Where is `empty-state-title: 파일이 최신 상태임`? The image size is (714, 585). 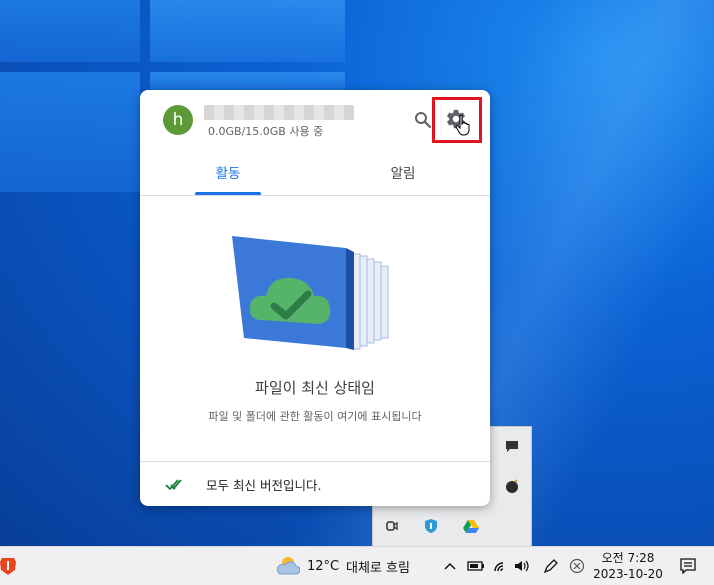 empty-state-title: 파일이 최신 상태임 is located at coordinates (315, 388).